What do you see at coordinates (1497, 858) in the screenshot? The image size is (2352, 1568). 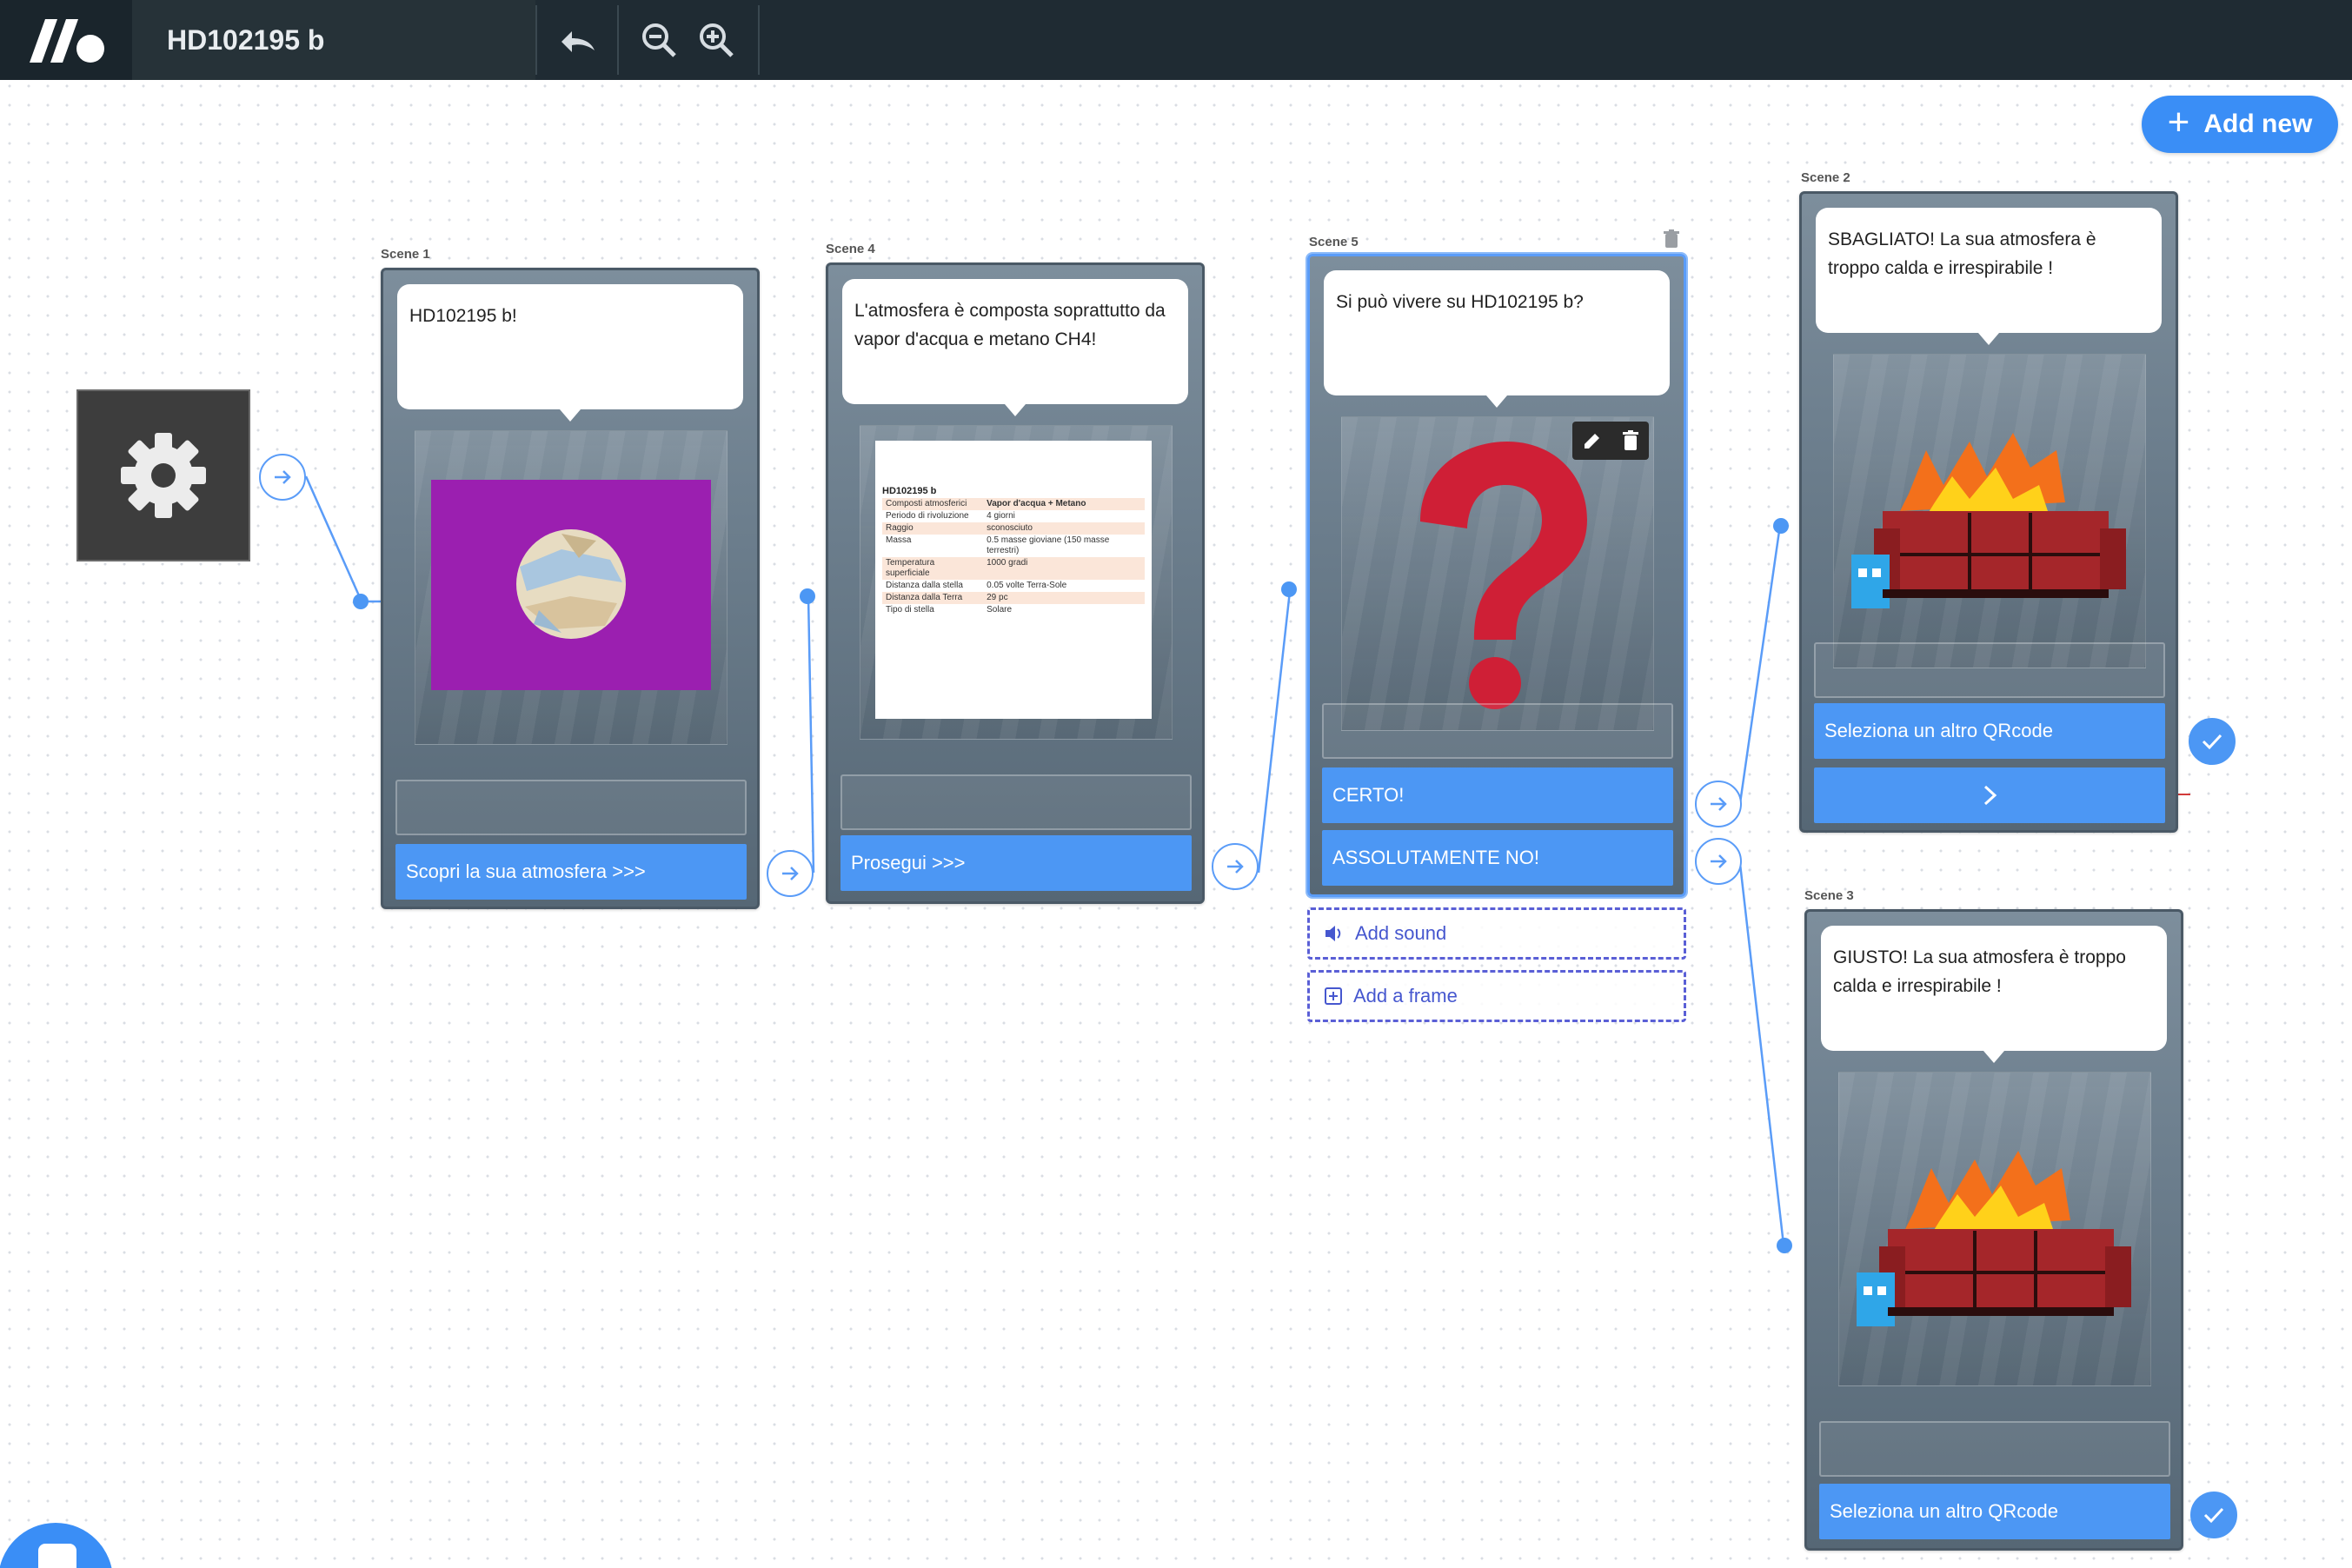 I see `scene-5-choice-assolutamente-no: ASSOLUTAMENTE NO!` at bounding box center [1497, 858].